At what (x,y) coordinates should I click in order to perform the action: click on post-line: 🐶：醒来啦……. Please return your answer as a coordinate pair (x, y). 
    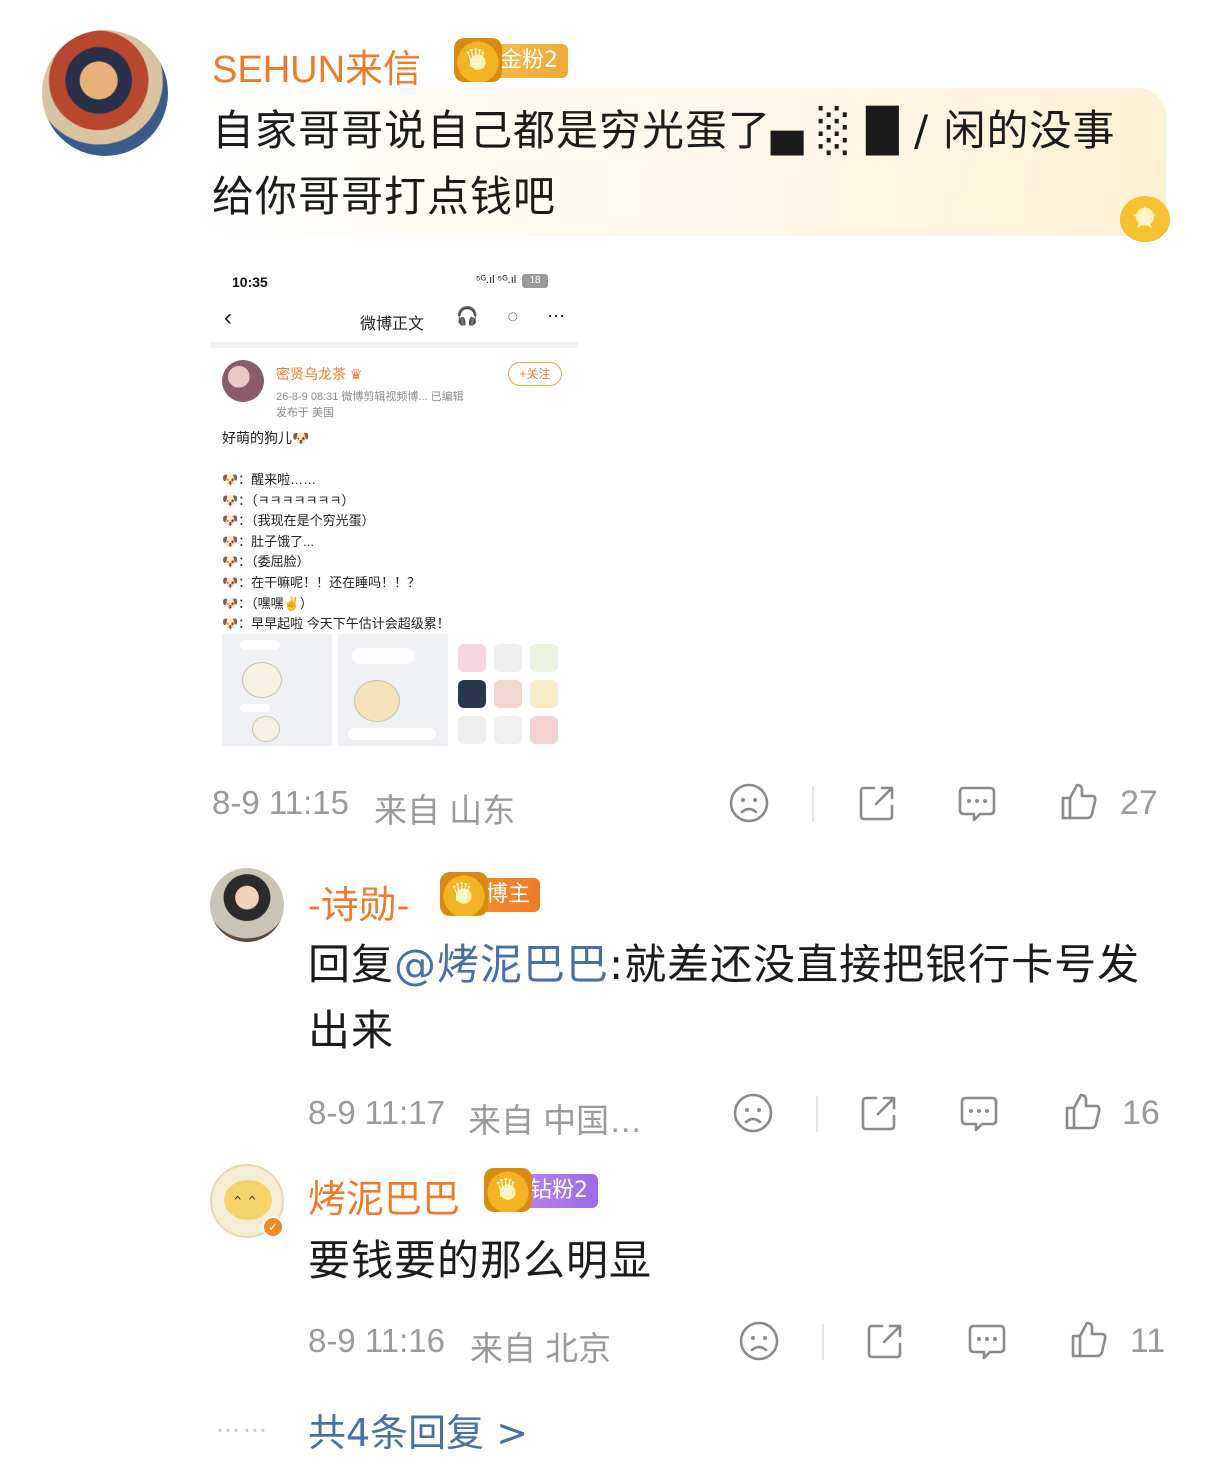
    Looking at the image, I should click on (269, 479).